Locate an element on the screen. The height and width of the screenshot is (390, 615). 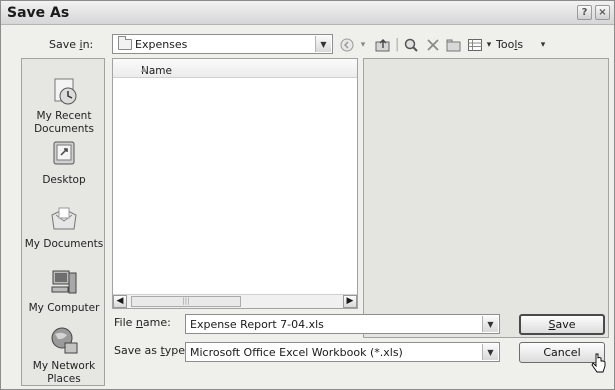
up-folder-icon is located at coordinates (383, 45).